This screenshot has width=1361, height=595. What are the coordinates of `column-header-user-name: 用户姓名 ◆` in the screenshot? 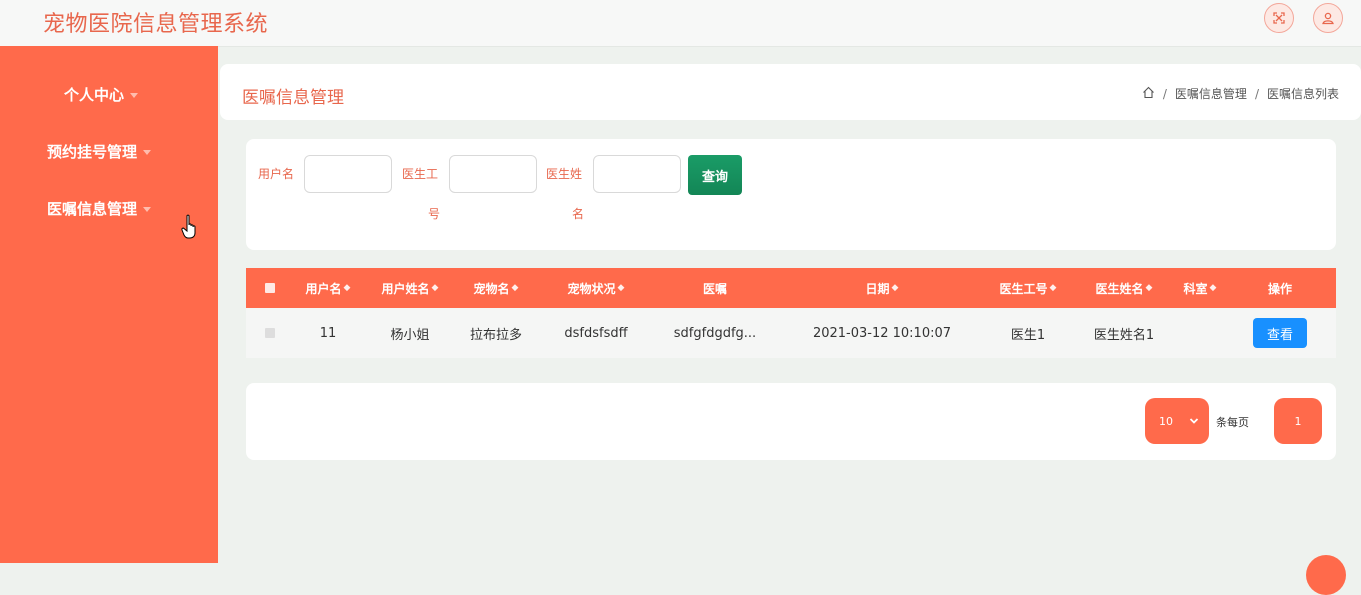 It's located at (410, 288).